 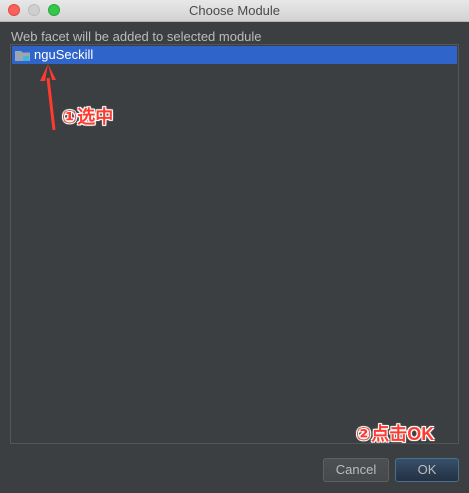 I want to click on module-list-item: nguSeckill, so click(x=234, y=55).